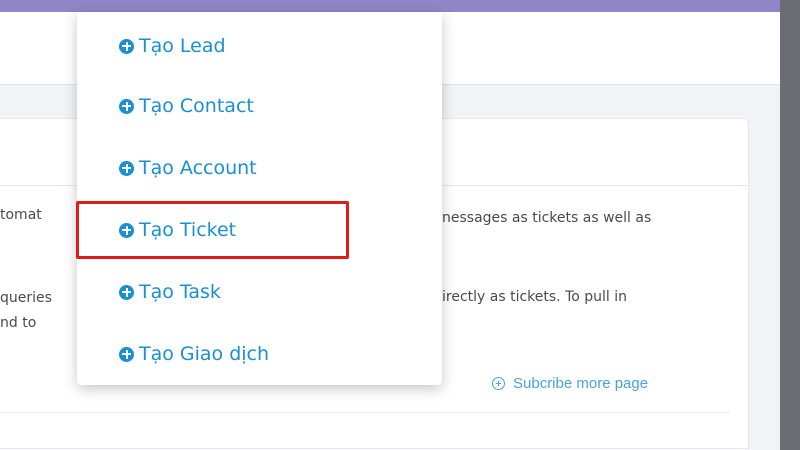  I want to click on body-text-fragment: queries, so click(26, 298).